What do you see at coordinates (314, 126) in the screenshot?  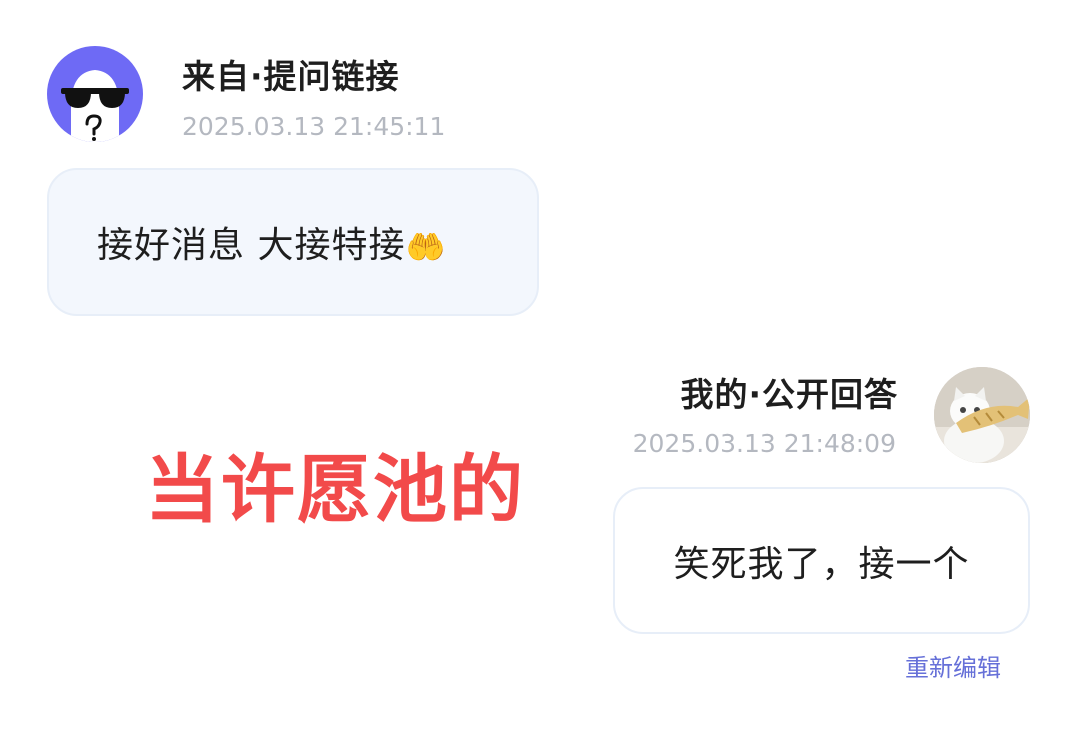 I see `incoming-timestamp: 2025.03.13 21:45:11` at bounding box center [314, 126].